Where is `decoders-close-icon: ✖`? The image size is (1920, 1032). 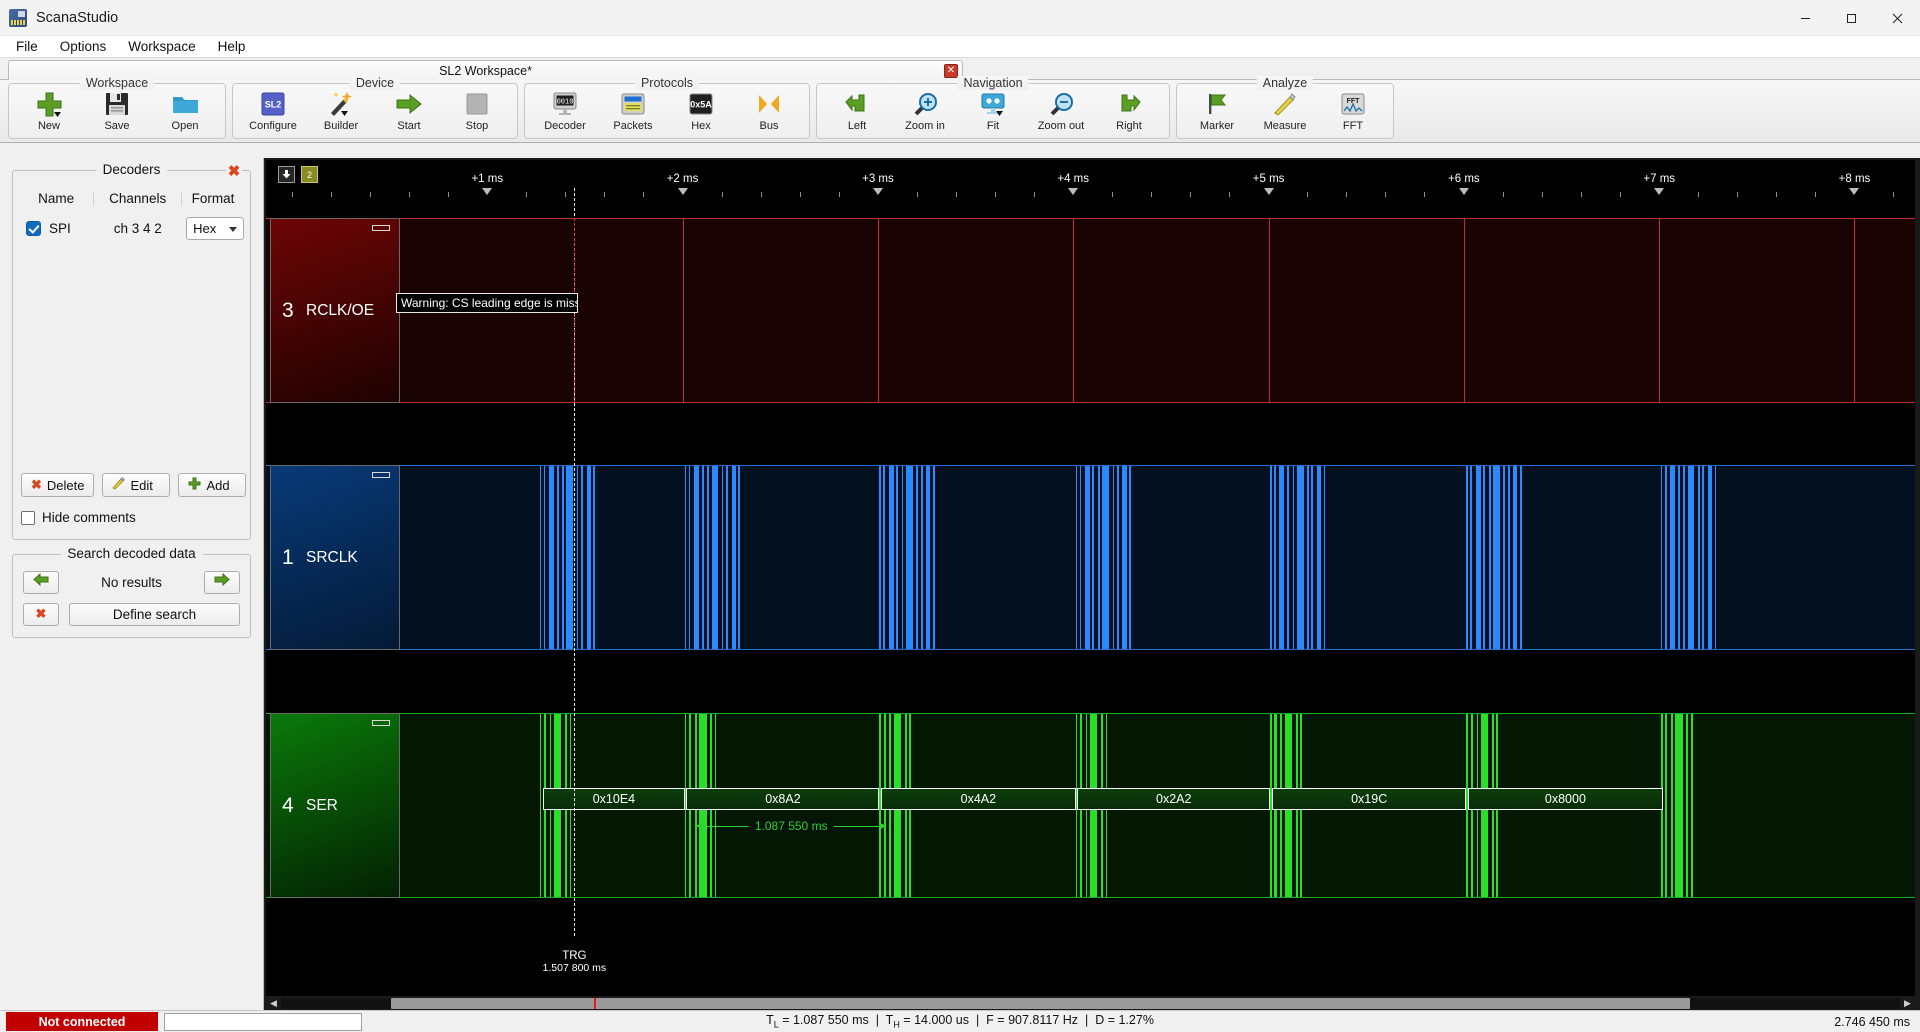
decoders-close-icon: ✖ is located at coordinates (234, 172).